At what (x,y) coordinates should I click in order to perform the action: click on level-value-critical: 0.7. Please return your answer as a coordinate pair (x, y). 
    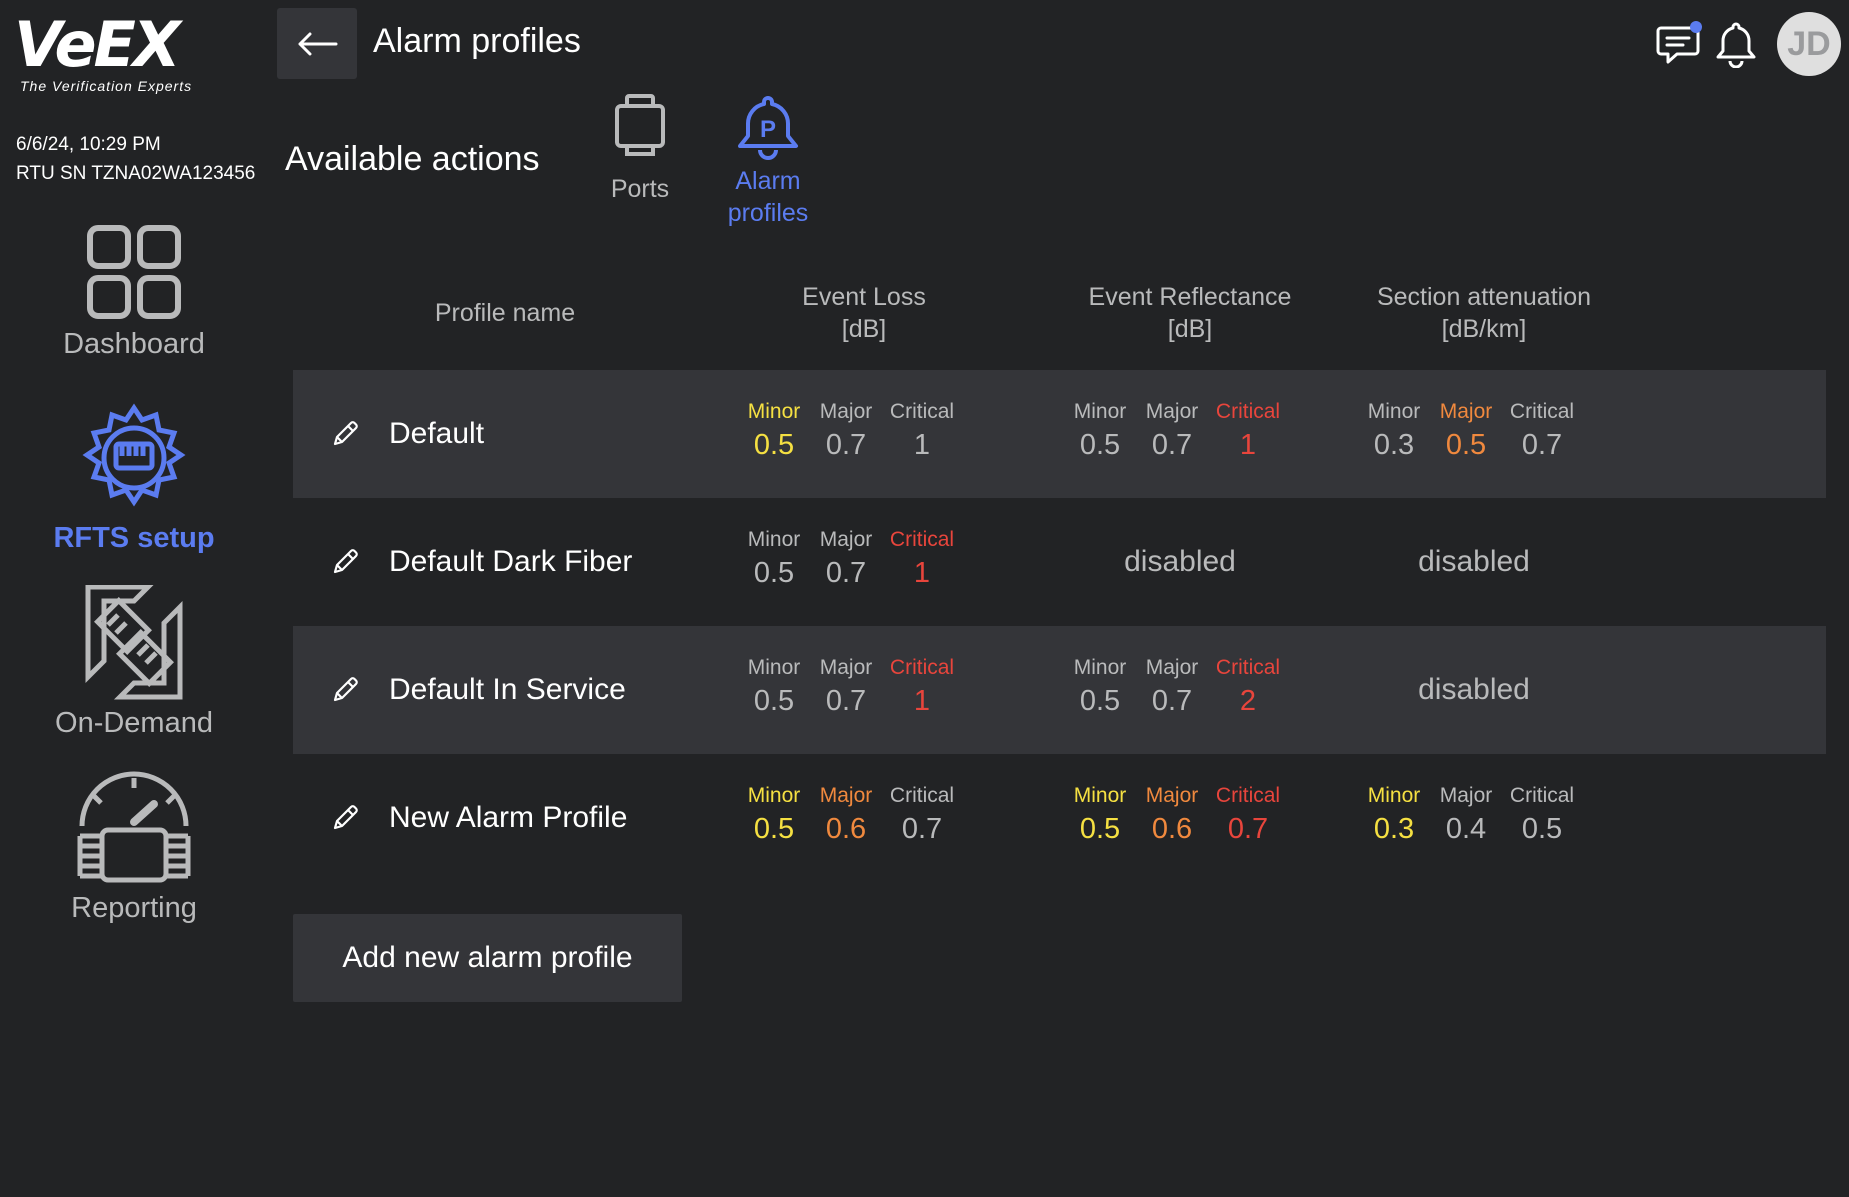
    Looking at the image, I should click on (1248, 829).